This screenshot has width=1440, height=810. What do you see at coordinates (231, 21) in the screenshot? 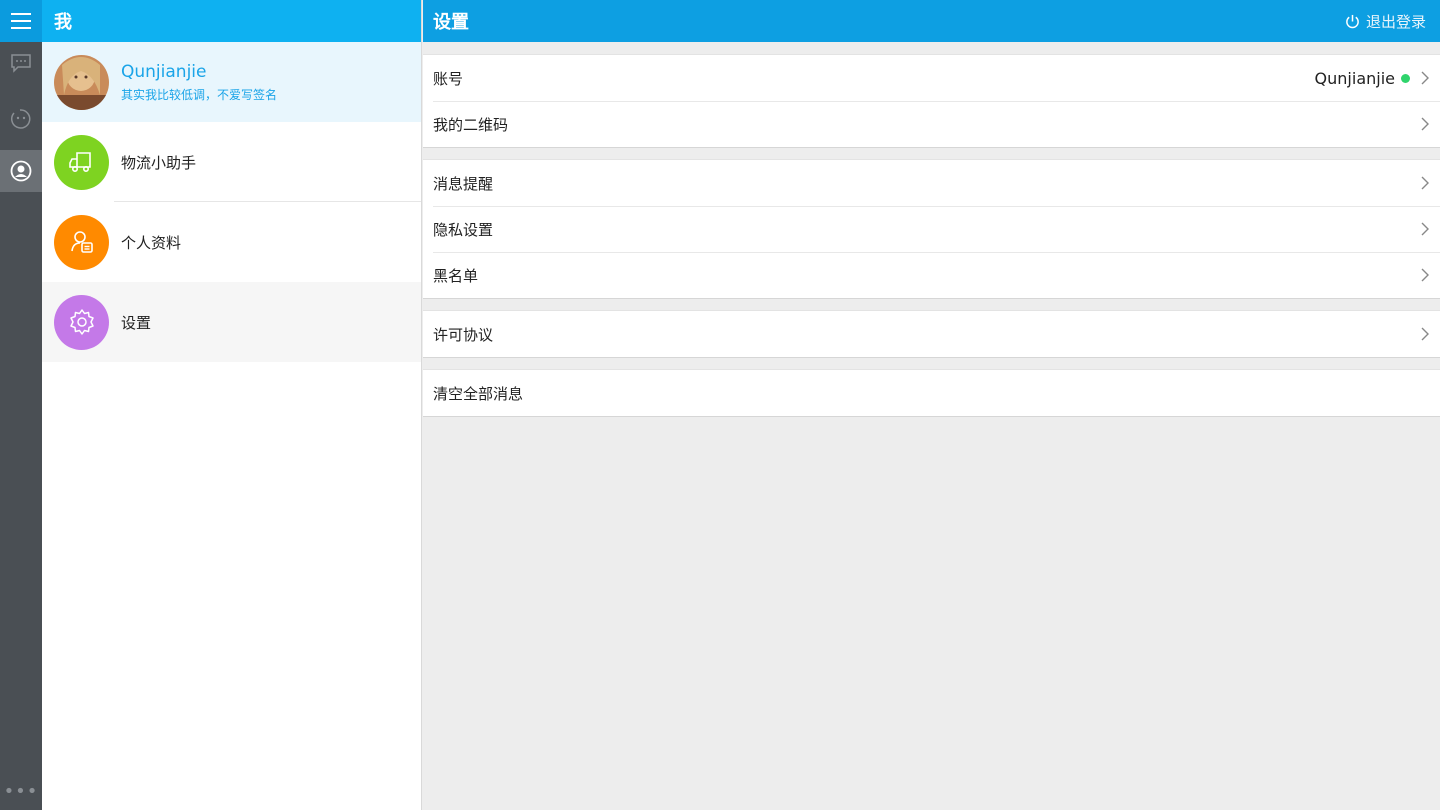
I see `me-header: 我` at bounding box center [231, 21].